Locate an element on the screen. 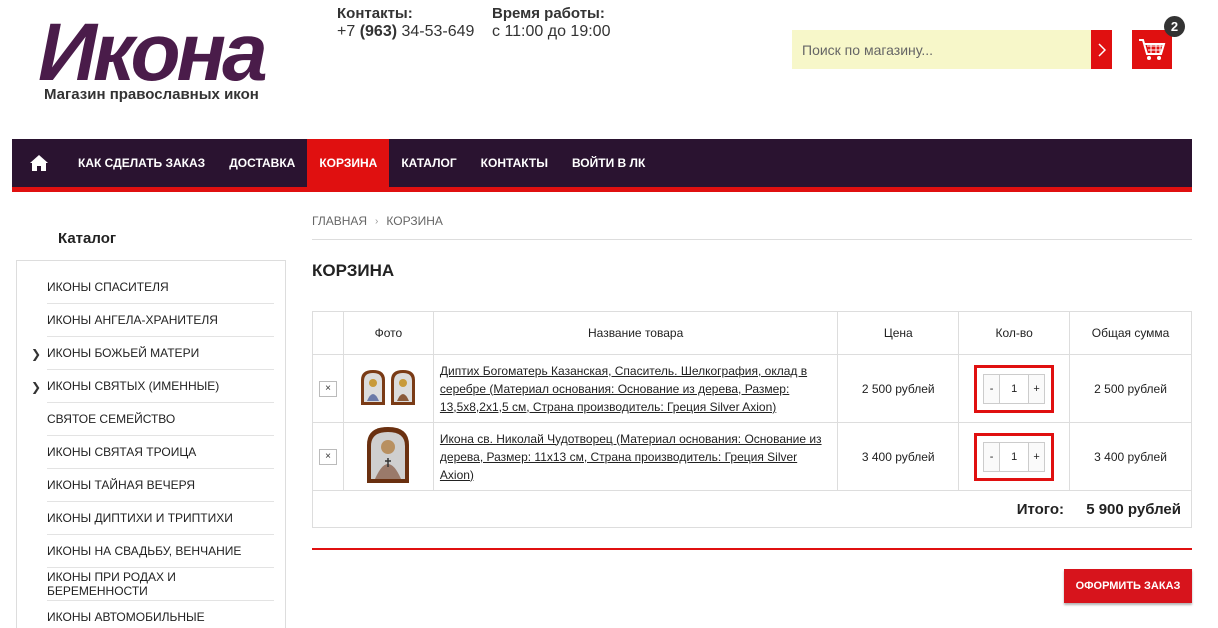 Image resolution: width=1218 pixels, height=628 pixels. home-icon is located at coordinates (39, 163).